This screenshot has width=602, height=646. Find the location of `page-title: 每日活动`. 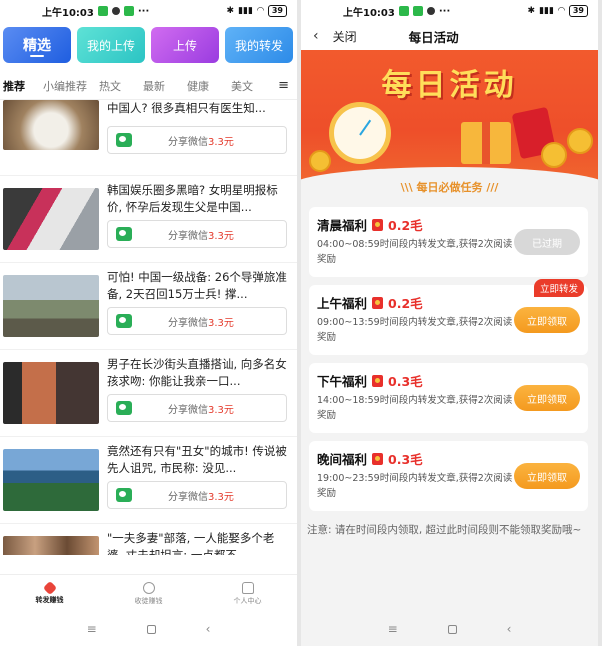

page-title: 每日活动 is located at coordinates (433, 37).